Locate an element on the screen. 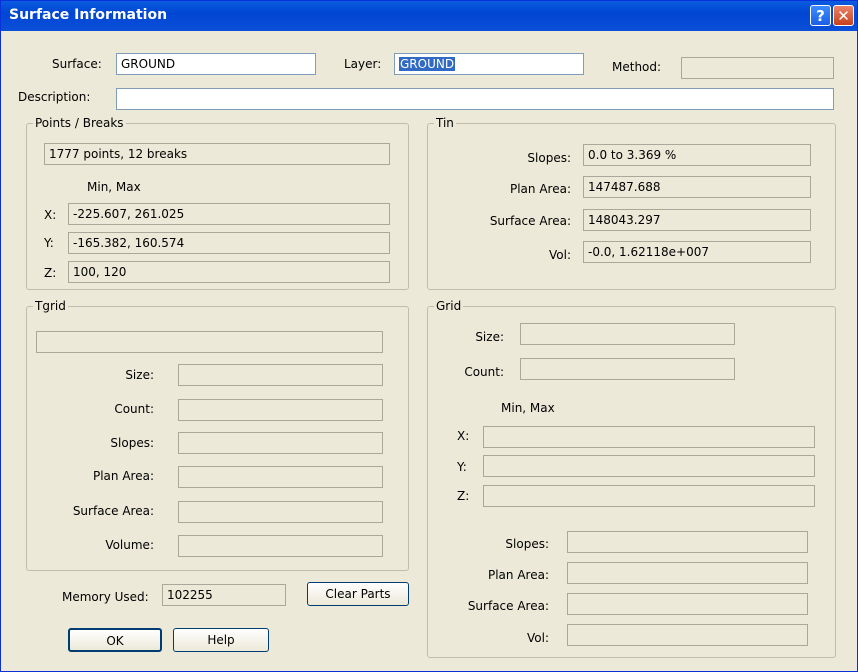  tgrid-surface-area-label: Surface Area: is located at coordinates (113, 511).